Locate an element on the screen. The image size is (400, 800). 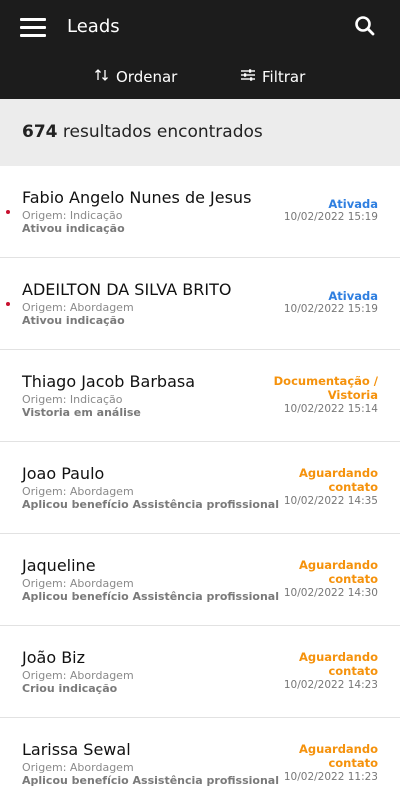
lead-name: Thiago Jacob Barbasa is located at coordinates (109, 381).